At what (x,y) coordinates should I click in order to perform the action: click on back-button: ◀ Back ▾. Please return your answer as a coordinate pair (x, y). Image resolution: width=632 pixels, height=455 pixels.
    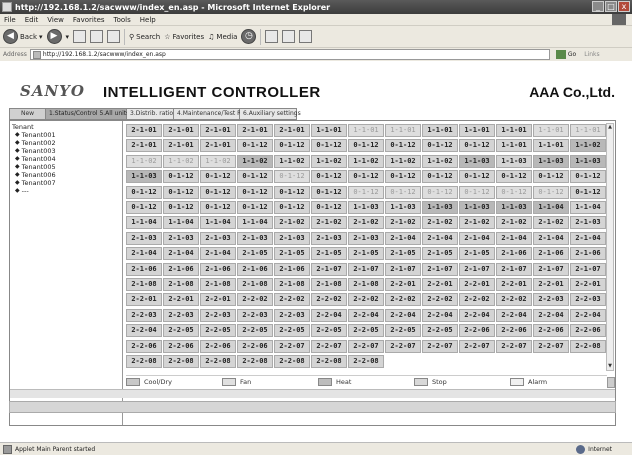
    Looking at the image, I should click on (23, 36).